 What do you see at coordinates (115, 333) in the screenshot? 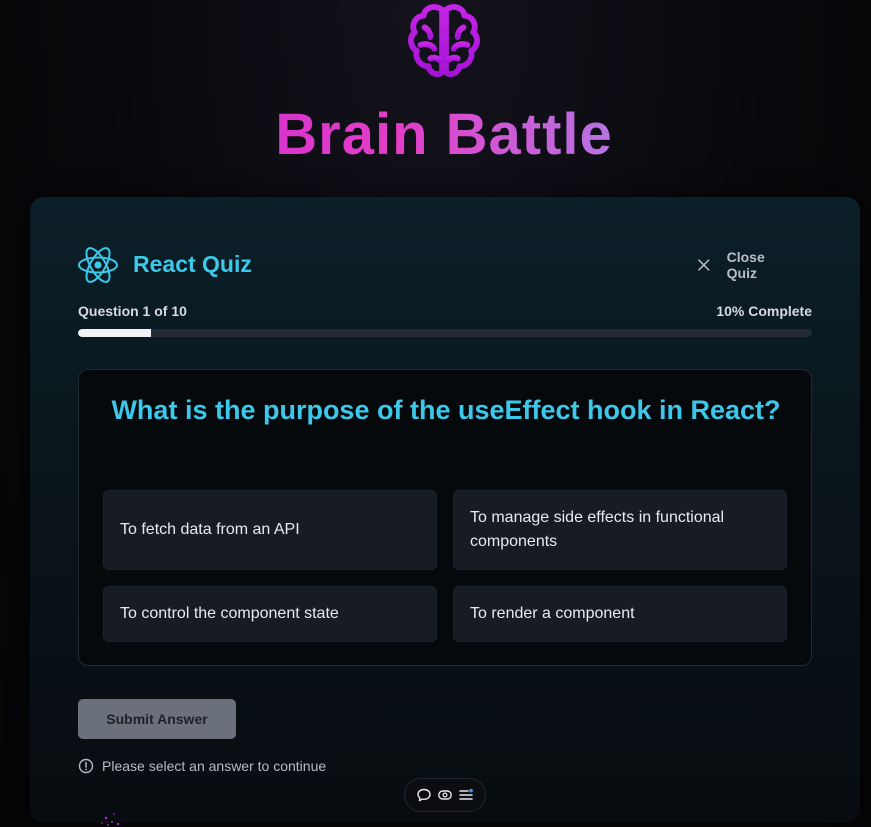
I see `progress-fill` at bounding box center [115, 333].